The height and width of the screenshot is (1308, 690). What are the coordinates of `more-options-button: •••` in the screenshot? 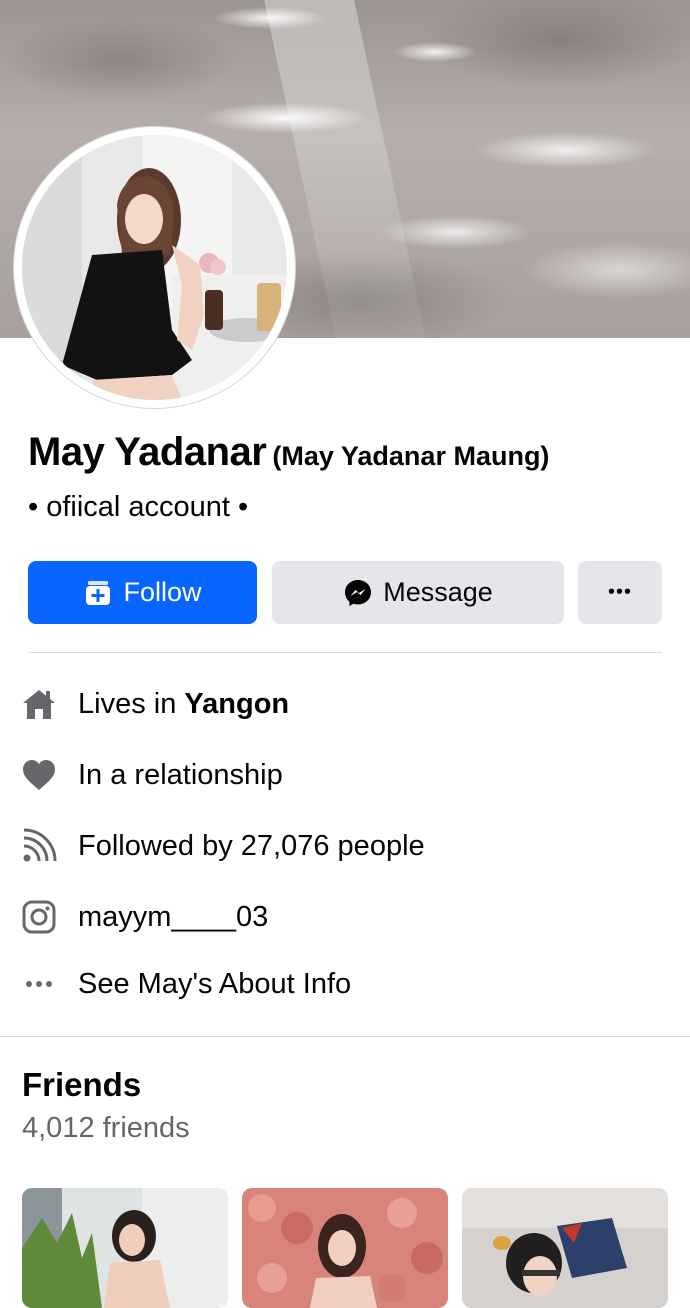 It's located at (620, 592).